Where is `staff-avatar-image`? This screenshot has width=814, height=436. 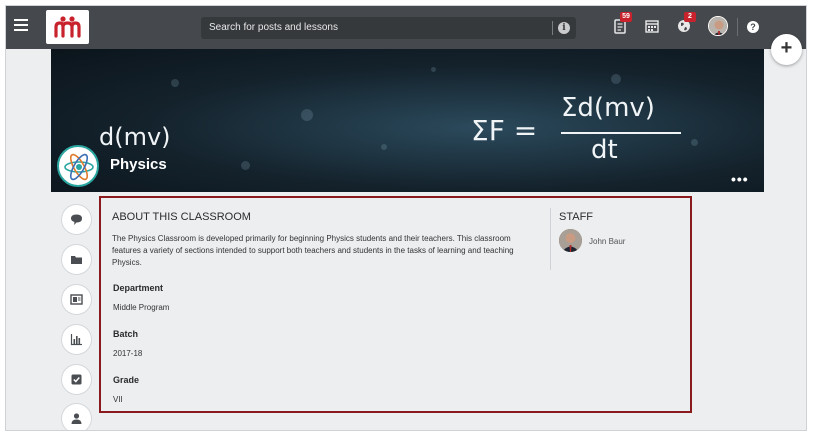
staff-avatar-image is located at coordinates (570, 240).